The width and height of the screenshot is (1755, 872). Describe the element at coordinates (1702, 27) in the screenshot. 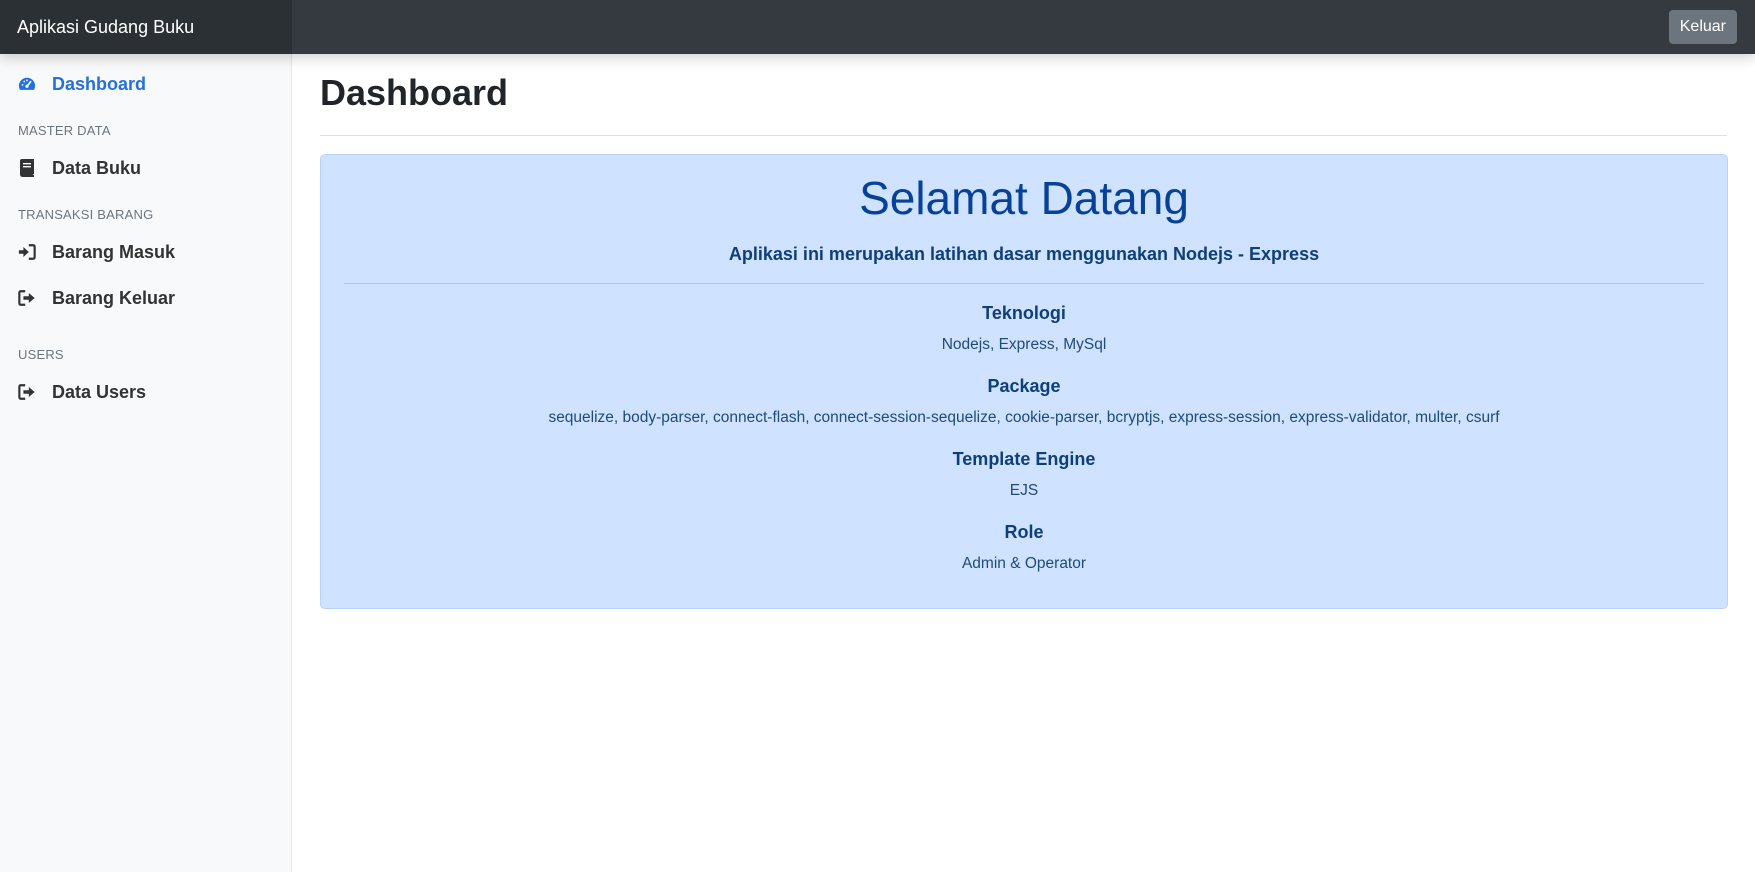

I see `logout-button: Keluar` at that location.